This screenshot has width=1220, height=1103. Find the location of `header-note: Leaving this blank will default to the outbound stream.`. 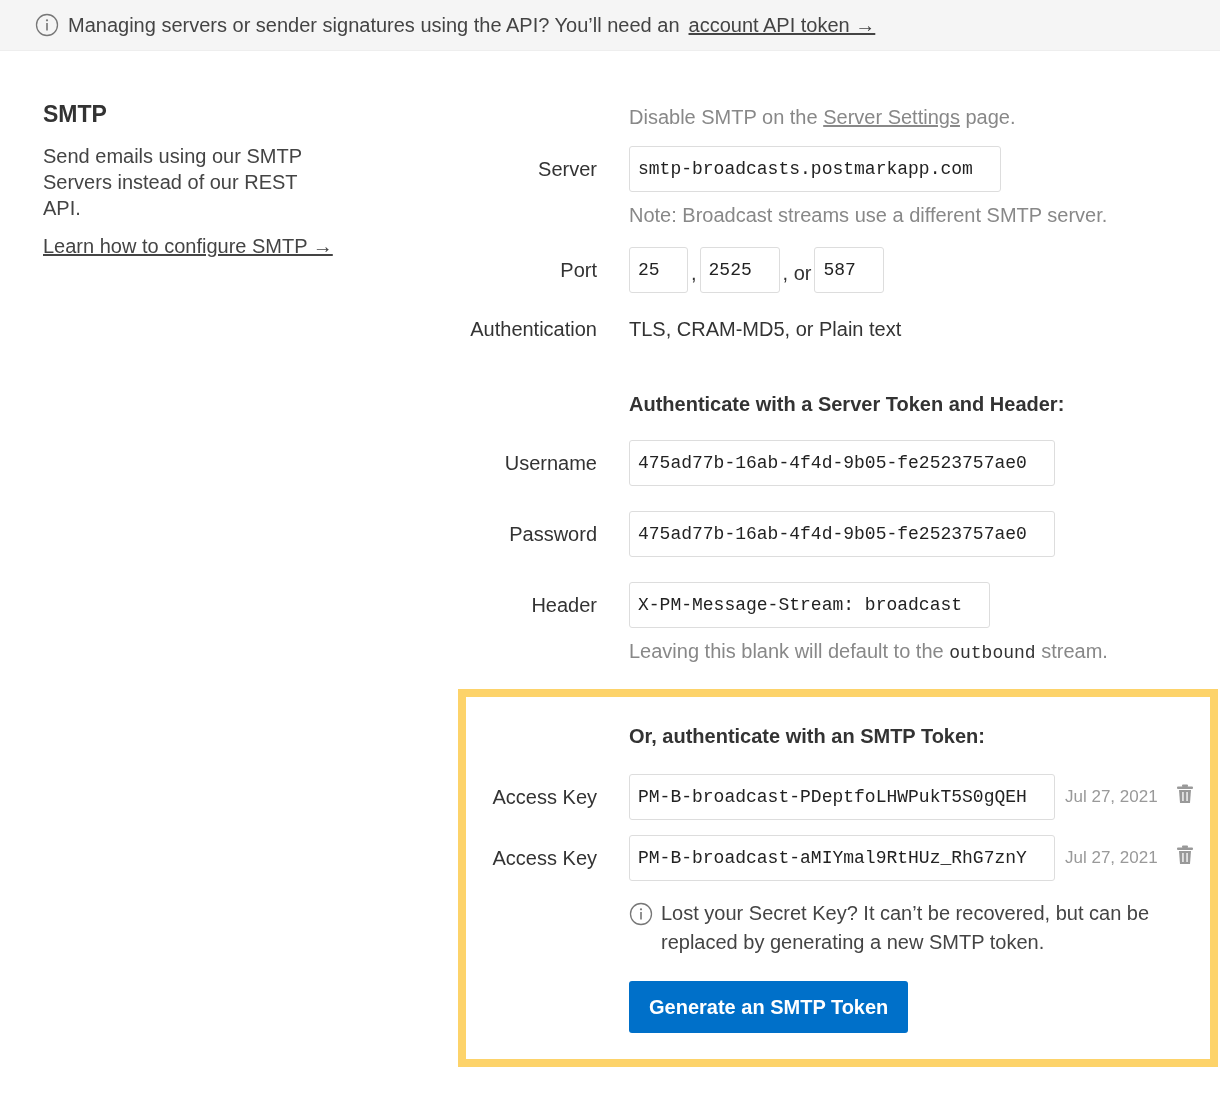

header-note: Leaving this blank will default to the outbound stream. is located at coordinates (869, 651).